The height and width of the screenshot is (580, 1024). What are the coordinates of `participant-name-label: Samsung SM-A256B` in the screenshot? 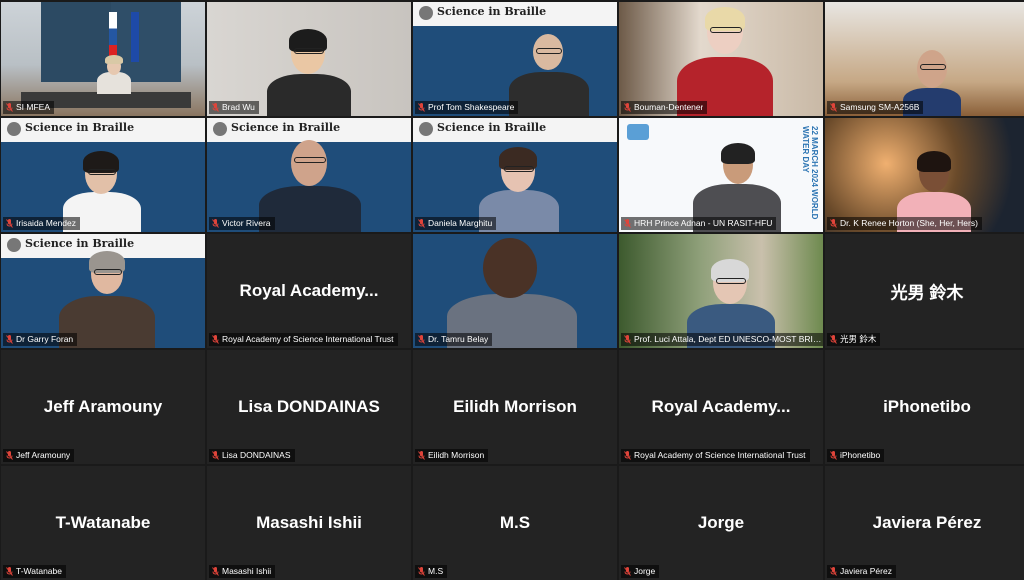 It's located at (875, 107).